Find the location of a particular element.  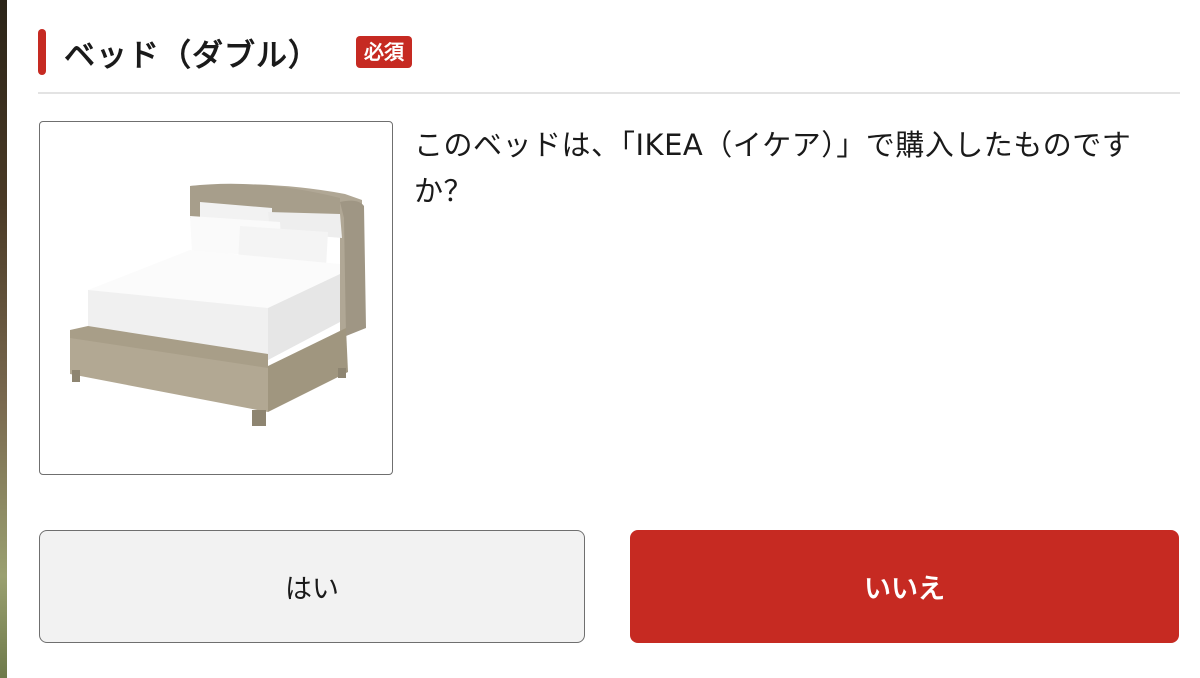

question-text: このベッドは、「IKEA（イケア）」で購入したものですか？ is located at coordinates (773, 168).